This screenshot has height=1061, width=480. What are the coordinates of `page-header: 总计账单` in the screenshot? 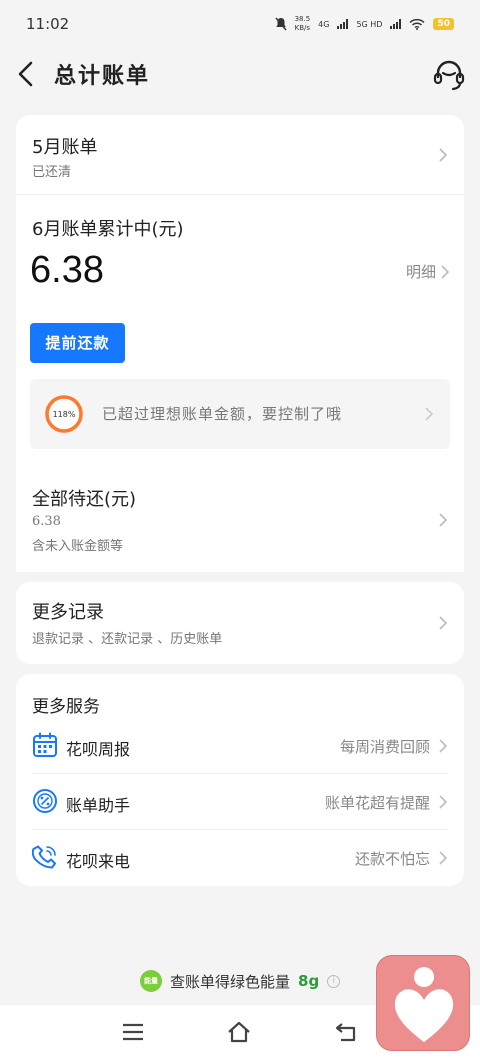 It's located at (240, 74).